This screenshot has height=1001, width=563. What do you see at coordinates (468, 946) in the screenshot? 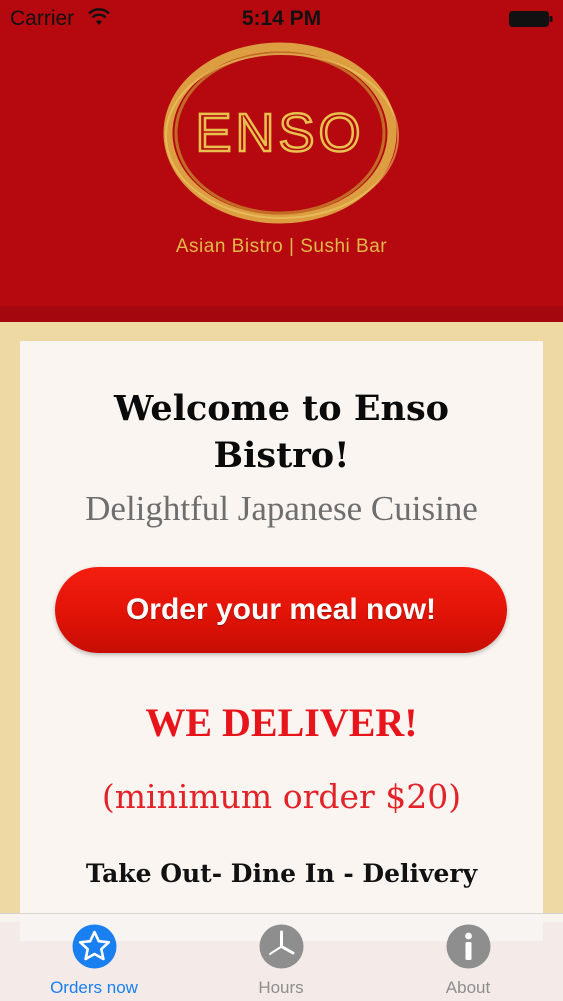
I see `info-icon` at bounding box center [468, 946].